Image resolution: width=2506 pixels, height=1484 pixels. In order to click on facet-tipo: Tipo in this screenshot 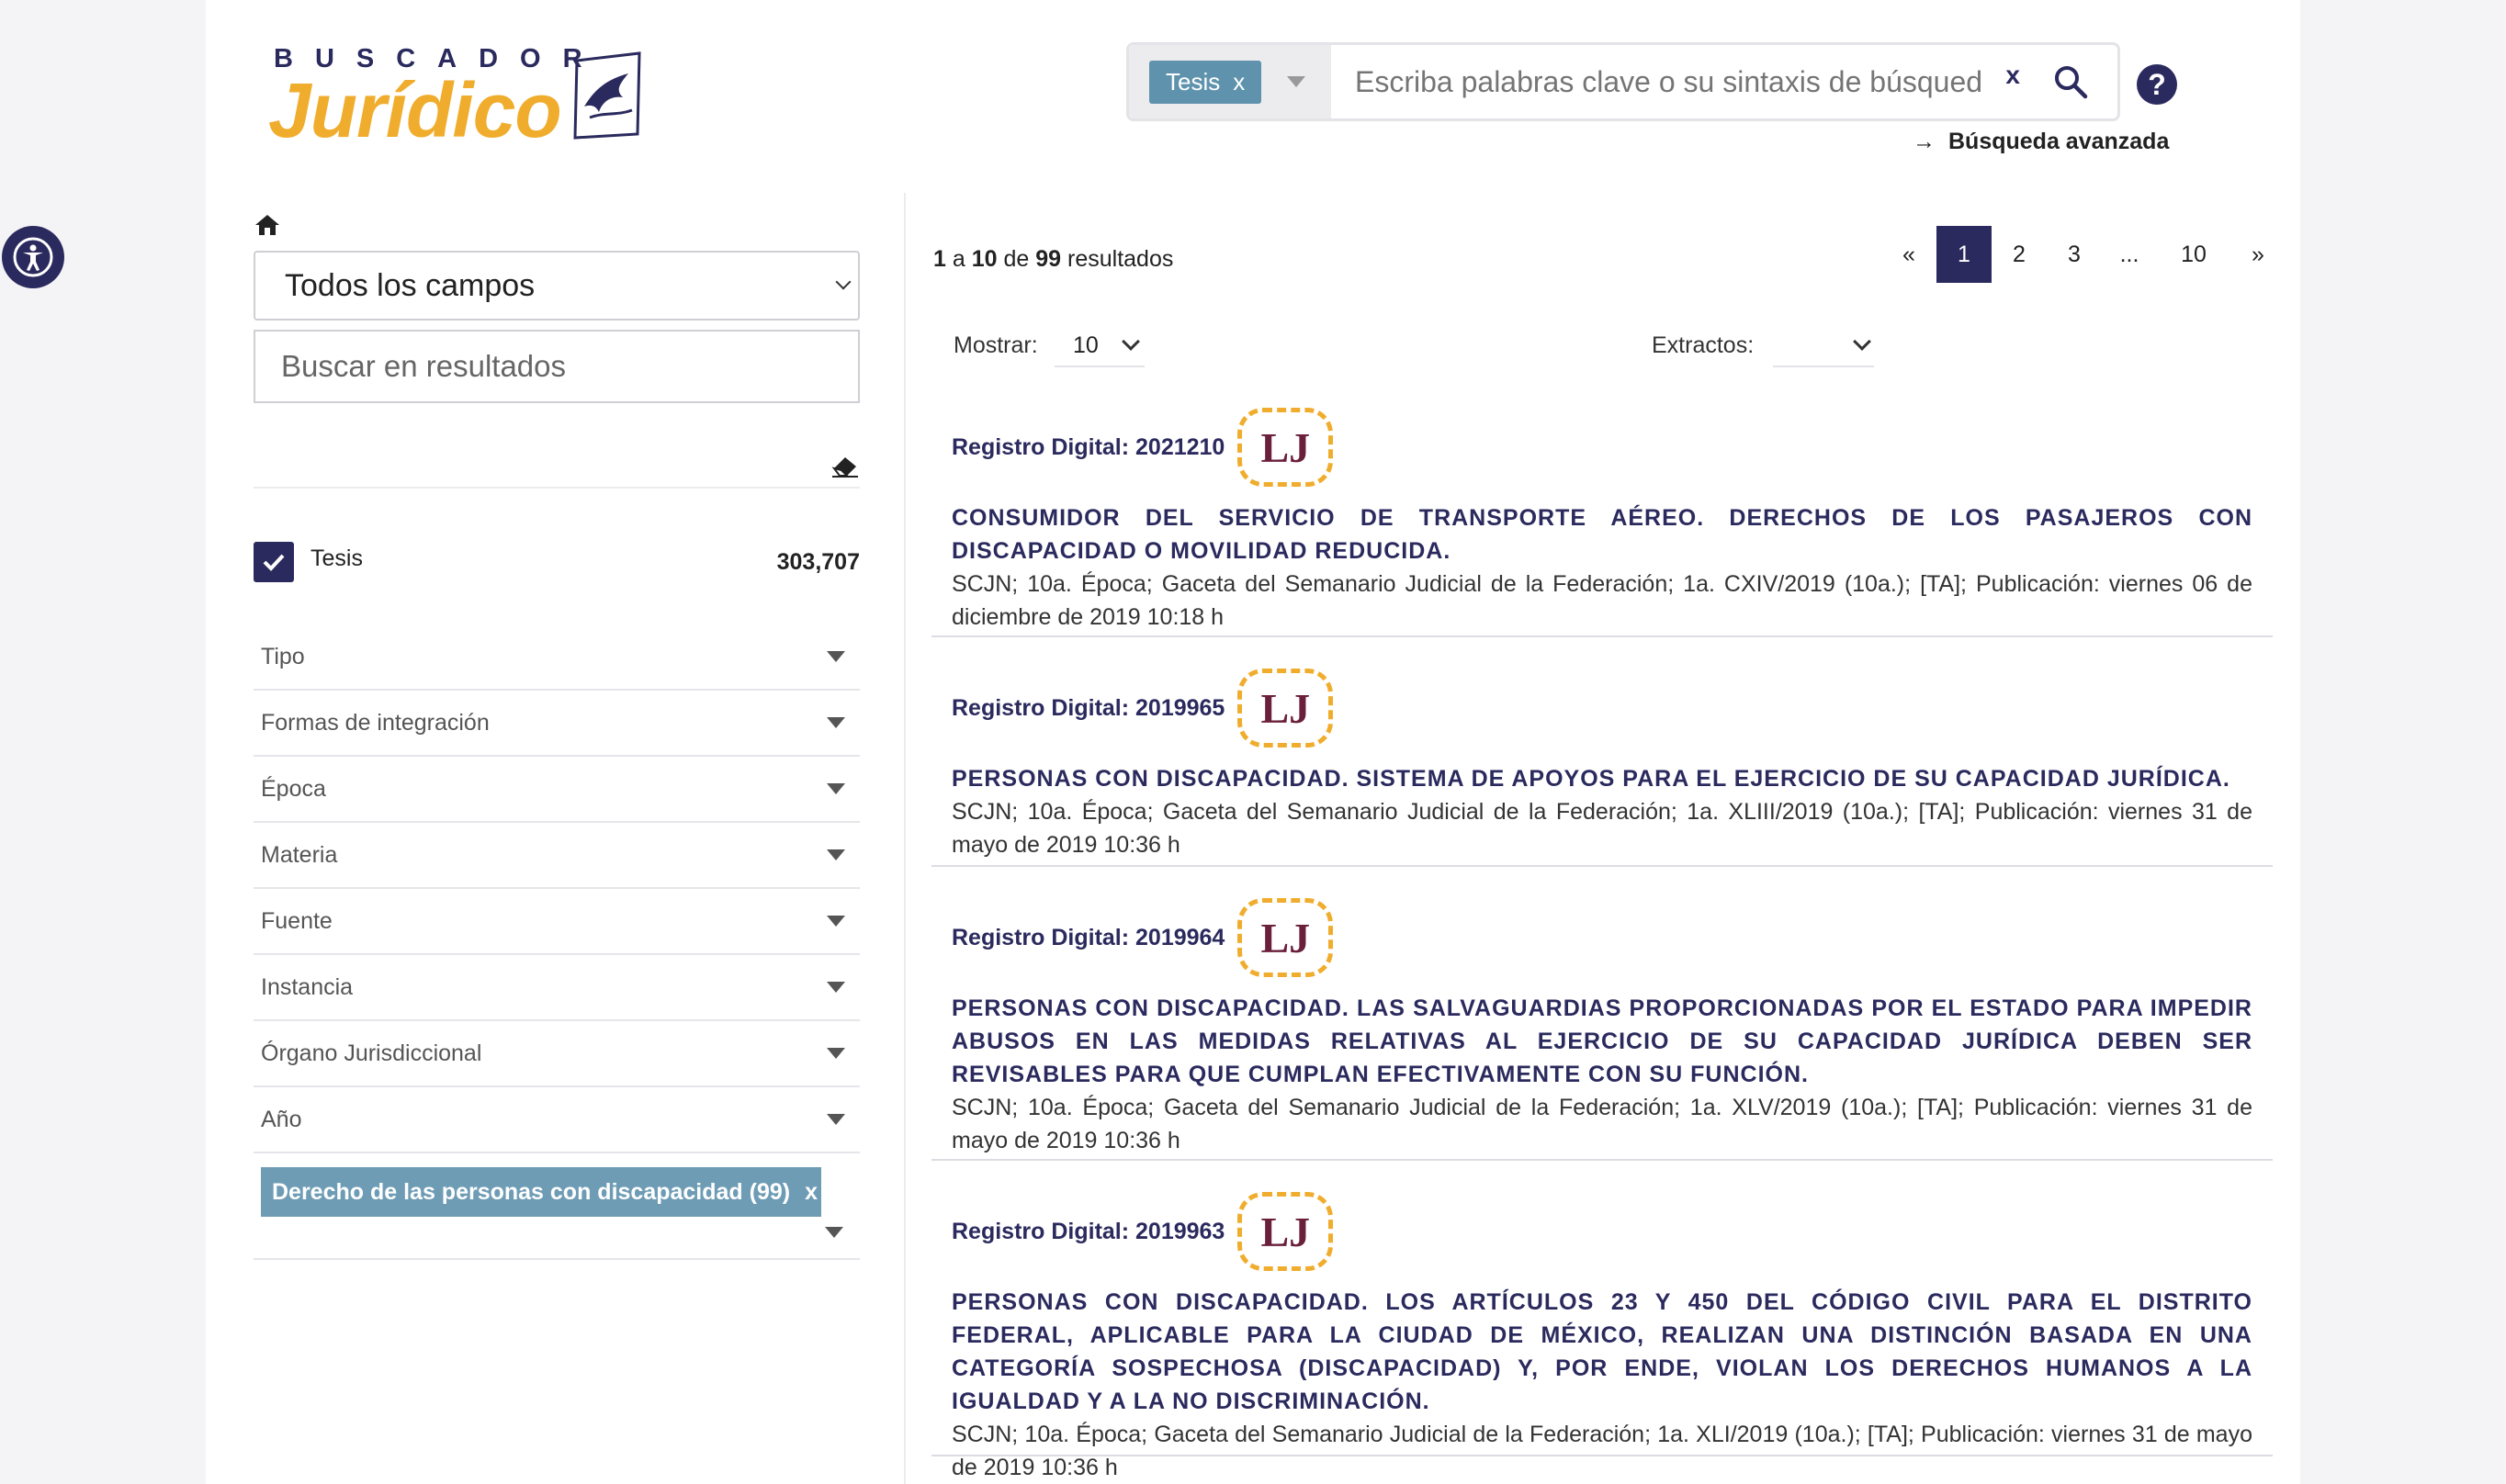, I will do `click(557, 658)`.